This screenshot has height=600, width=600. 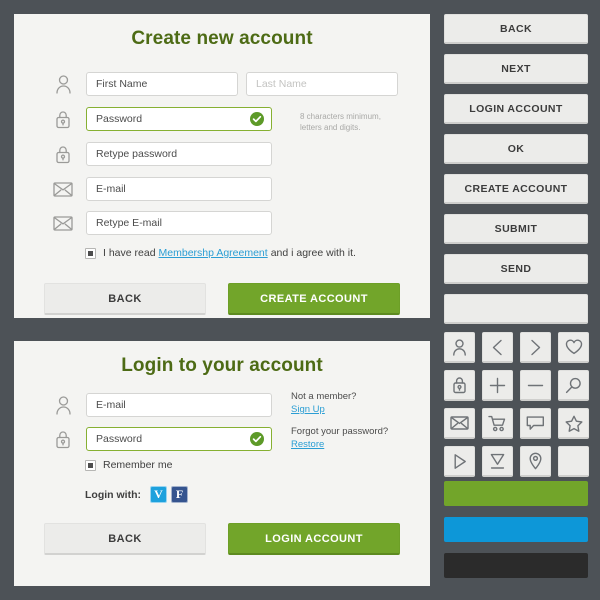 I want to click on agreement-prefix: I have read, so click(x=129, y=253).